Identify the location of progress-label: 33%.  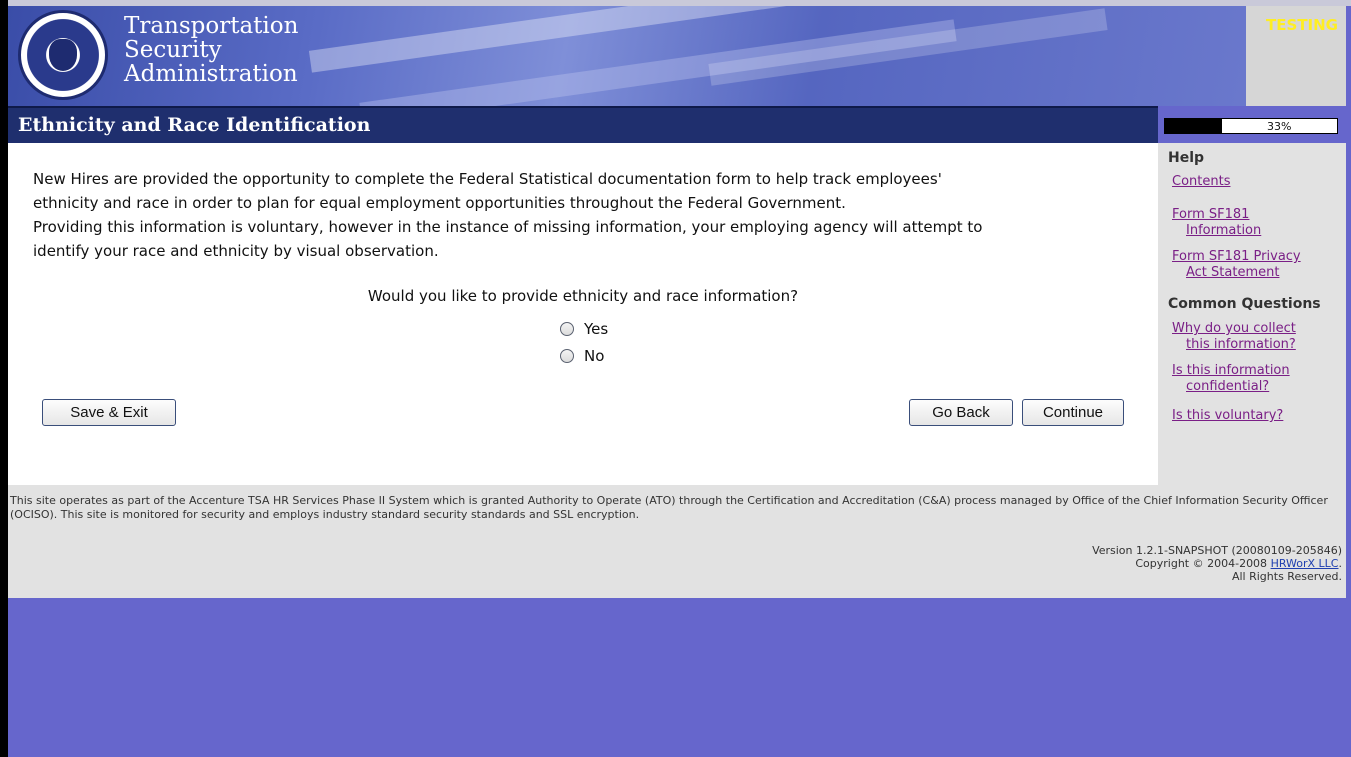
(1279, 126).